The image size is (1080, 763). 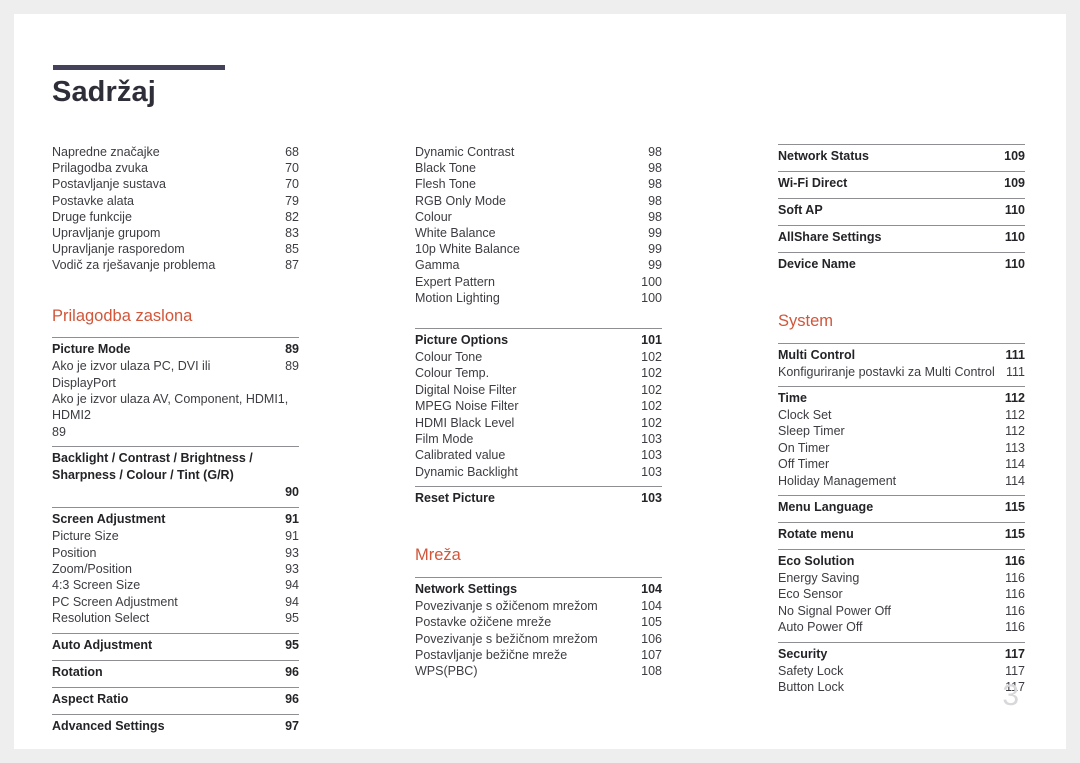 I want to click on toc-entry-sub: MPEG Noise Filter 102, so click(x=538, y=406).